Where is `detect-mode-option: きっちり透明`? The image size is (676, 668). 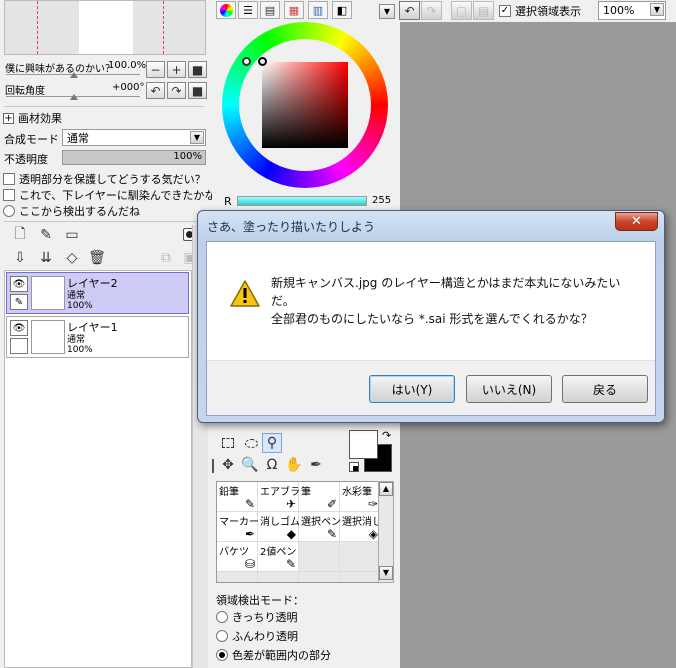 detect-mode-option: きっちり透明 is located at coordinates (257, 617).